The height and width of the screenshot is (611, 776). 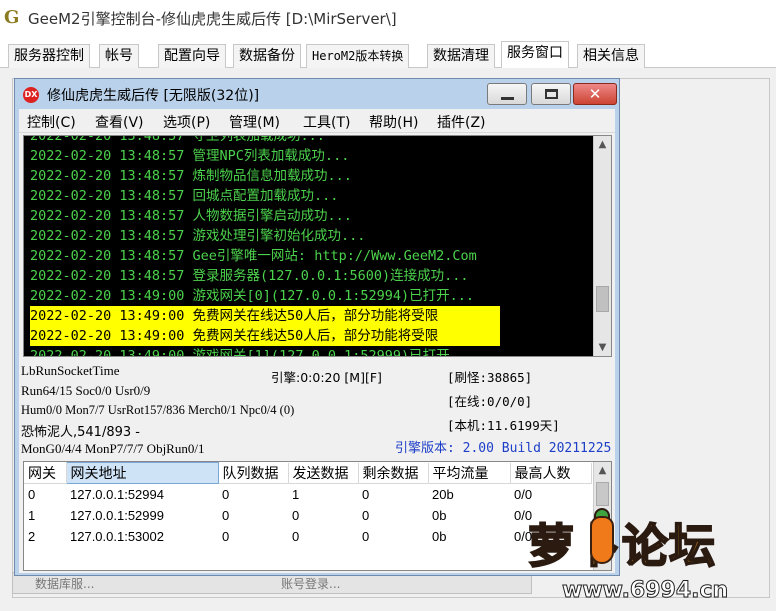 I want to click on menu-manage: 管理(M), so click(x=254, y=122).